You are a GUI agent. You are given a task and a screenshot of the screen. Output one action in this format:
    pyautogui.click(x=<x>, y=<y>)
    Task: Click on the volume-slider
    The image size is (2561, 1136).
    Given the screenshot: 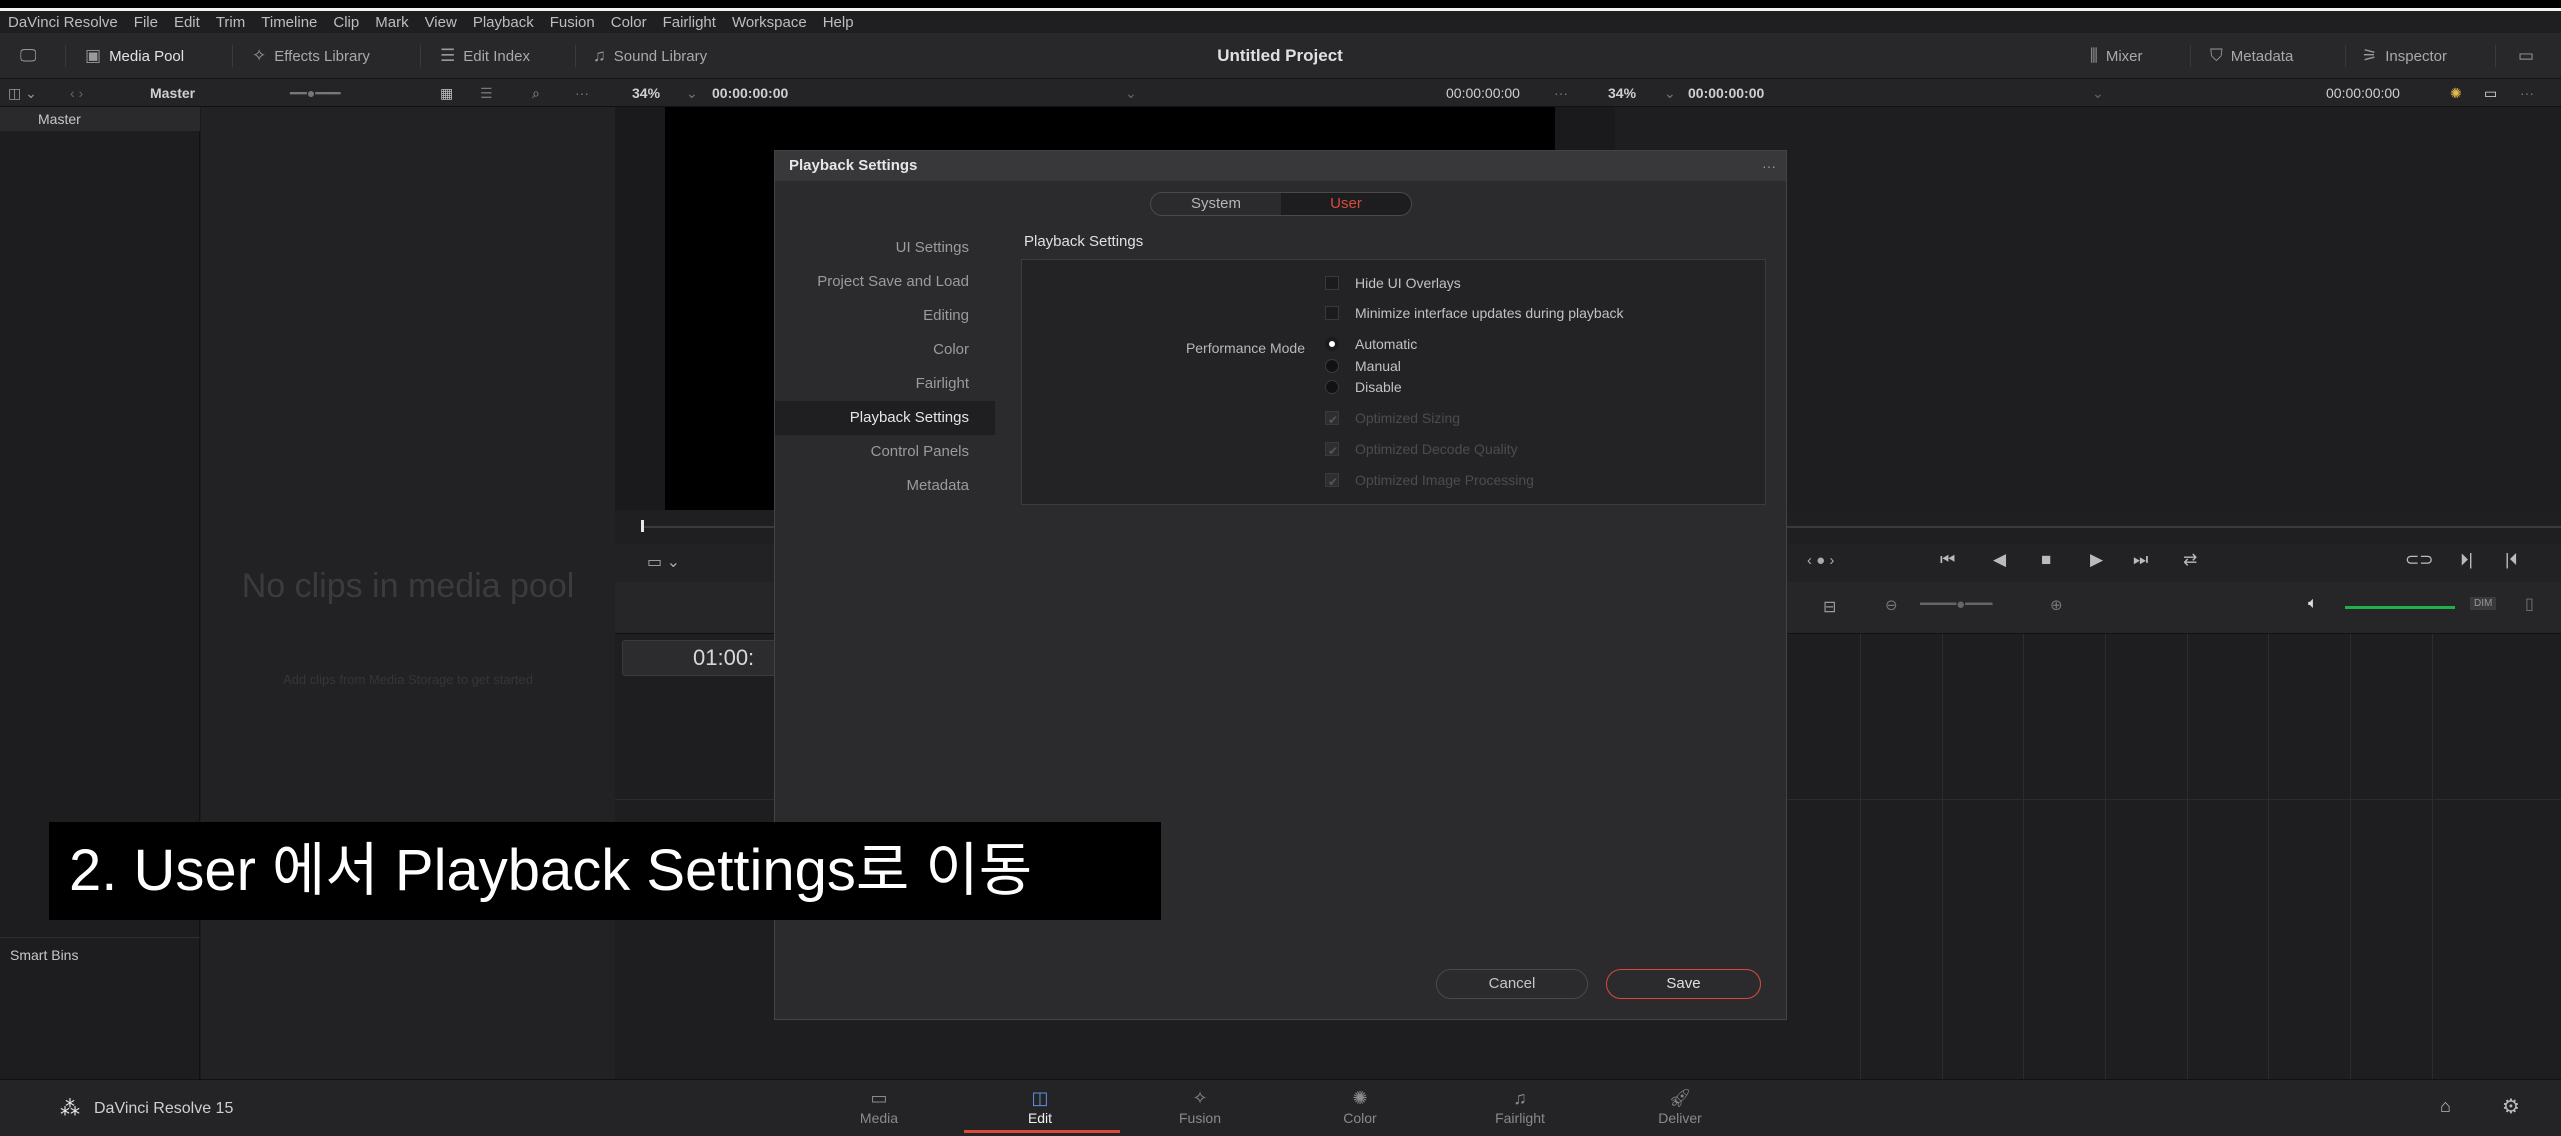 What is the action you would take?
    pyautogui.click(x=2400, y=607)
    